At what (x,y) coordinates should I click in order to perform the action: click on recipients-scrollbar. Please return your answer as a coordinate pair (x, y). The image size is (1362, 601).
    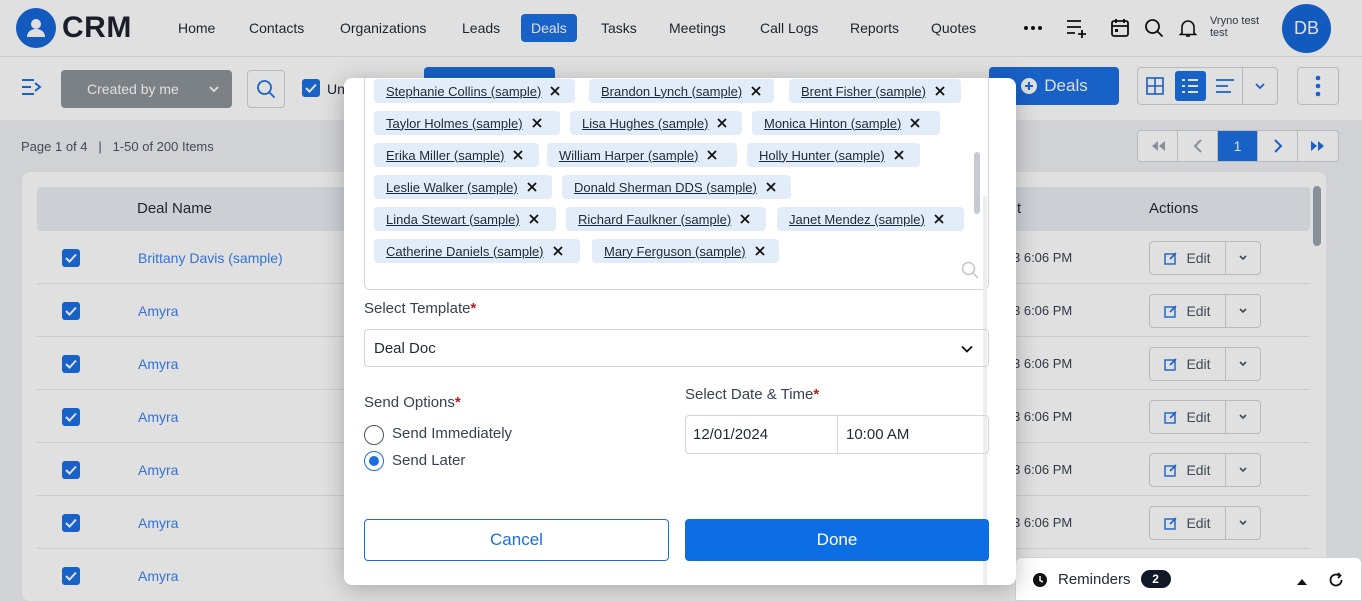
    Looking at the image, I should click on (977, 183).